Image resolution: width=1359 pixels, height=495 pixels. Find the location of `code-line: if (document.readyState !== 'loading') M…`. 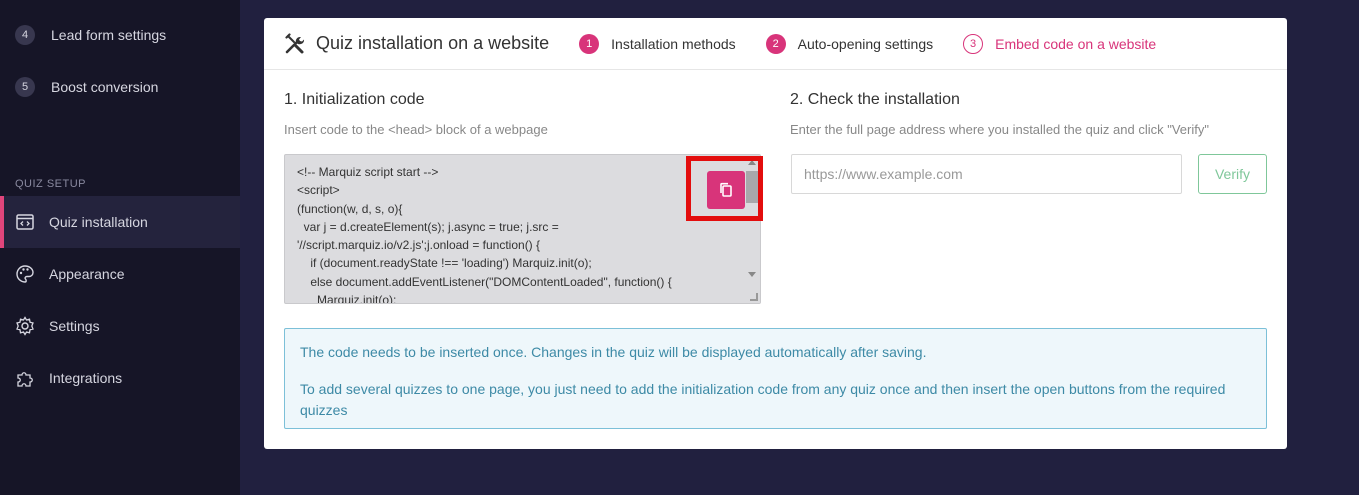

code-line: if (document.readyState !== 'loading') M… is located at coordinates (444, 263).